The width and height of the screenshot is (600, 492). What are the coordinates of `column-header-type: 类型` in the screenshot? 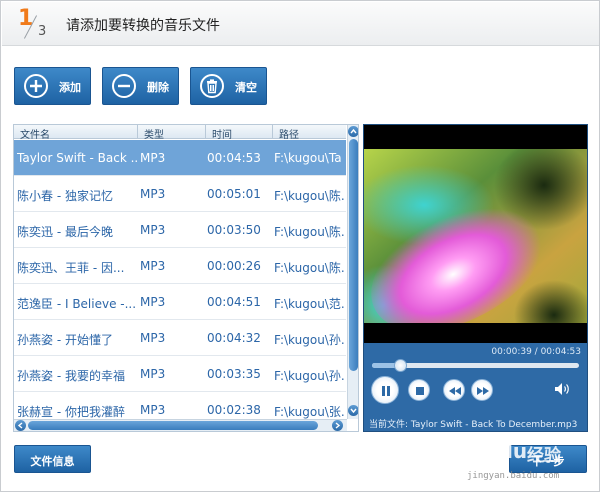 It's located at (154, 133).